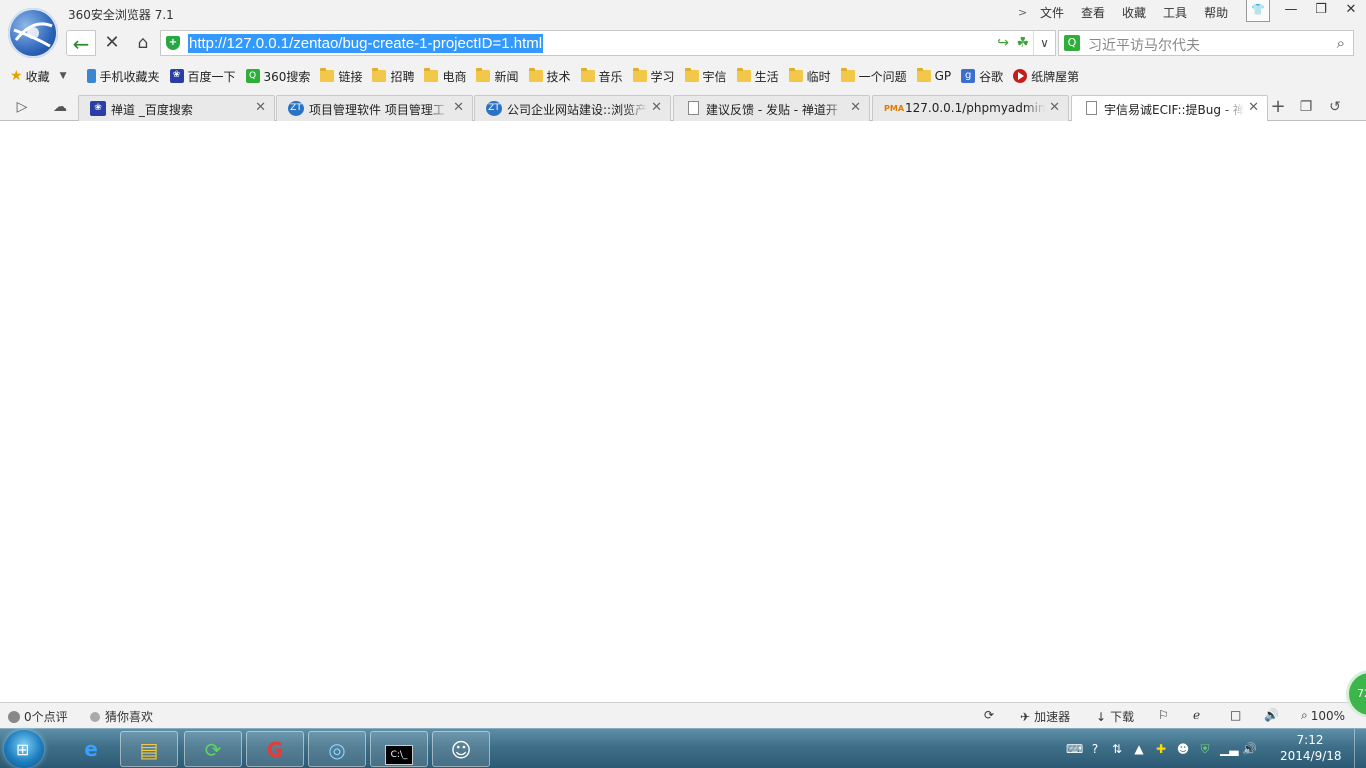  Describe the element at coordinates (129, 717) in the screenshot. I see `guess-label: 猜你喜欢` at that location.